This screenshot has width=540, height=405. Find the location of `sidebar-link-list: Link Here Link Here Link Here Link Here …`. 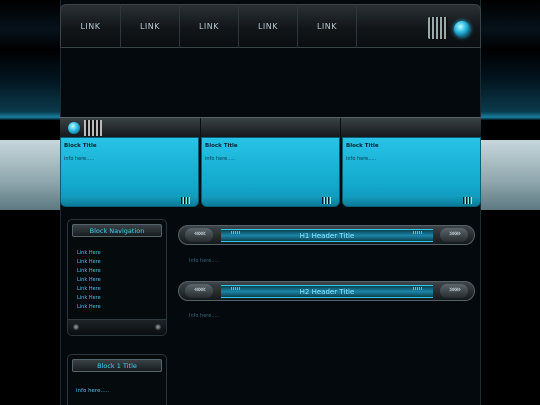

sidebar-link-list: Link Here Link Here Link Here Link Here … is located at coordinates (89, 280).